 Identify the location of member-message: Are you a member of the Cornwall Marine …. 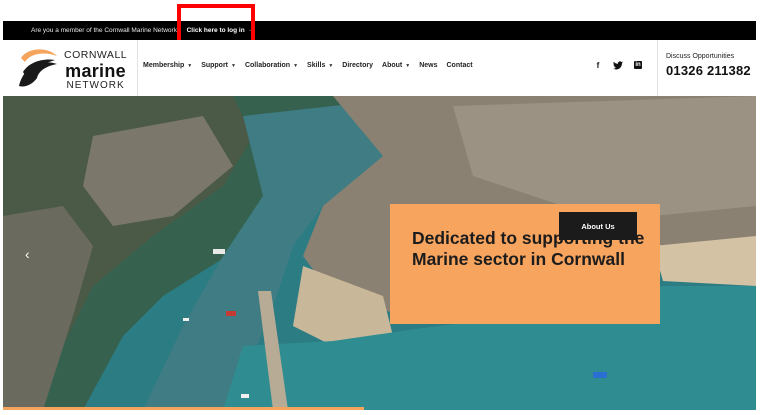
(106, 30).